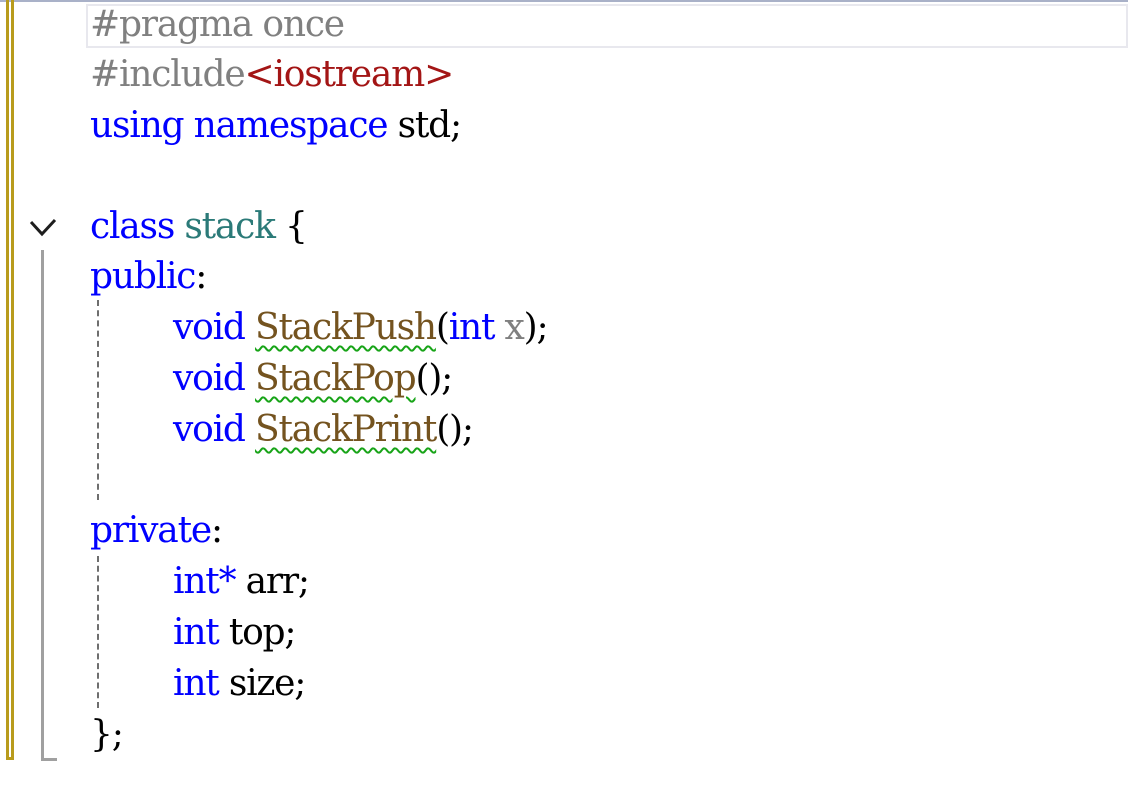 The height and width of the screenshot is (789, 1128). Describe the element at coordinates (205, 581) in the screenshot. I see `member-type: int*` at that location.